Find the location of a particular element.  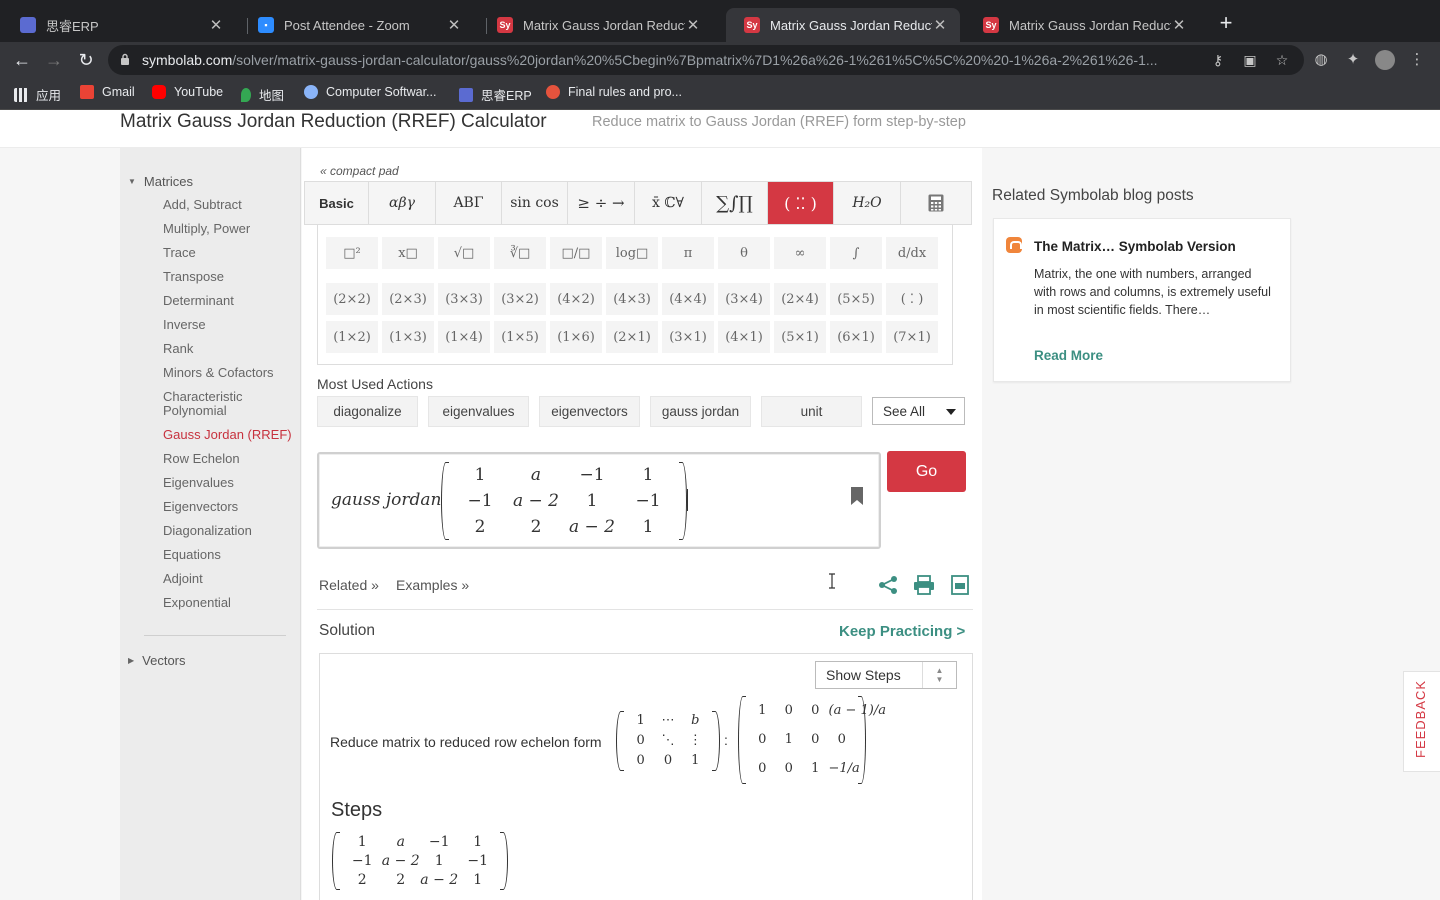

tab-symbolab-active: Sy Matrix Gauss Jordan Reduction ✕ is located at coordinates (843, 25).